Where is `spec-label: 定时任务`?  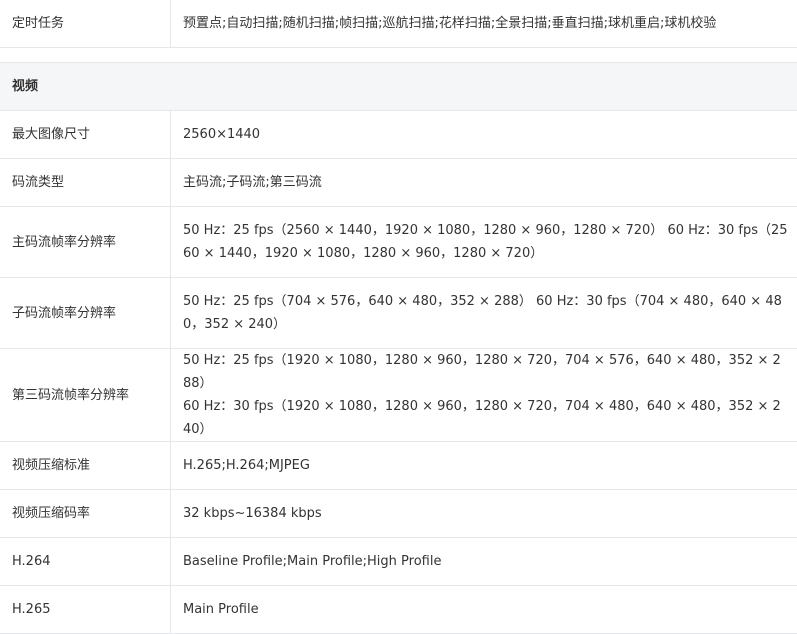 spec-label: 定时任务 is located at coordinates (85, 24).